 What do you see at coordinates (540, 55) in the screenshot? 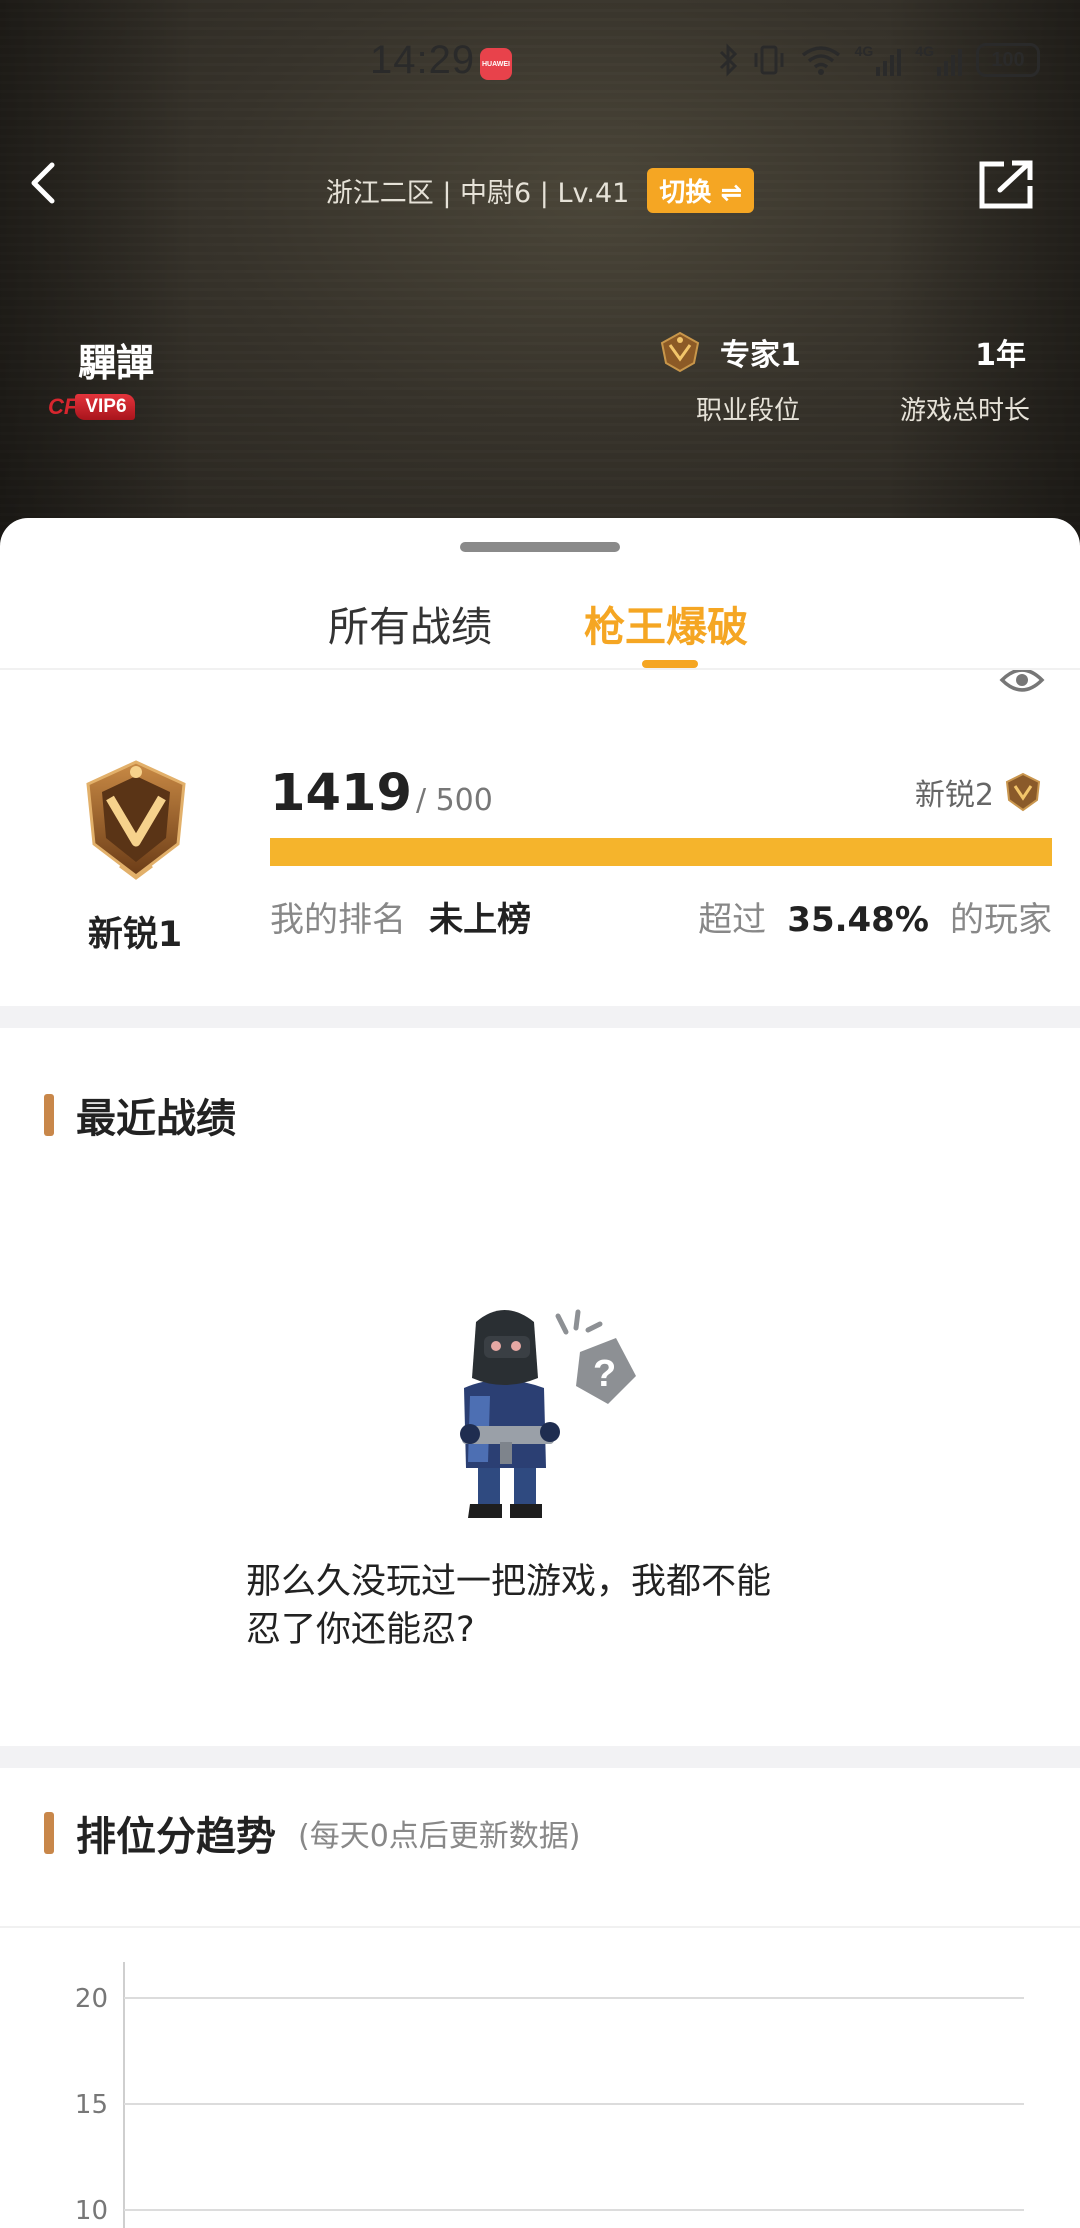
I see `status-bar: 14:29 HUAWEI 4G 4G 100` at bounding box center [540, 55].